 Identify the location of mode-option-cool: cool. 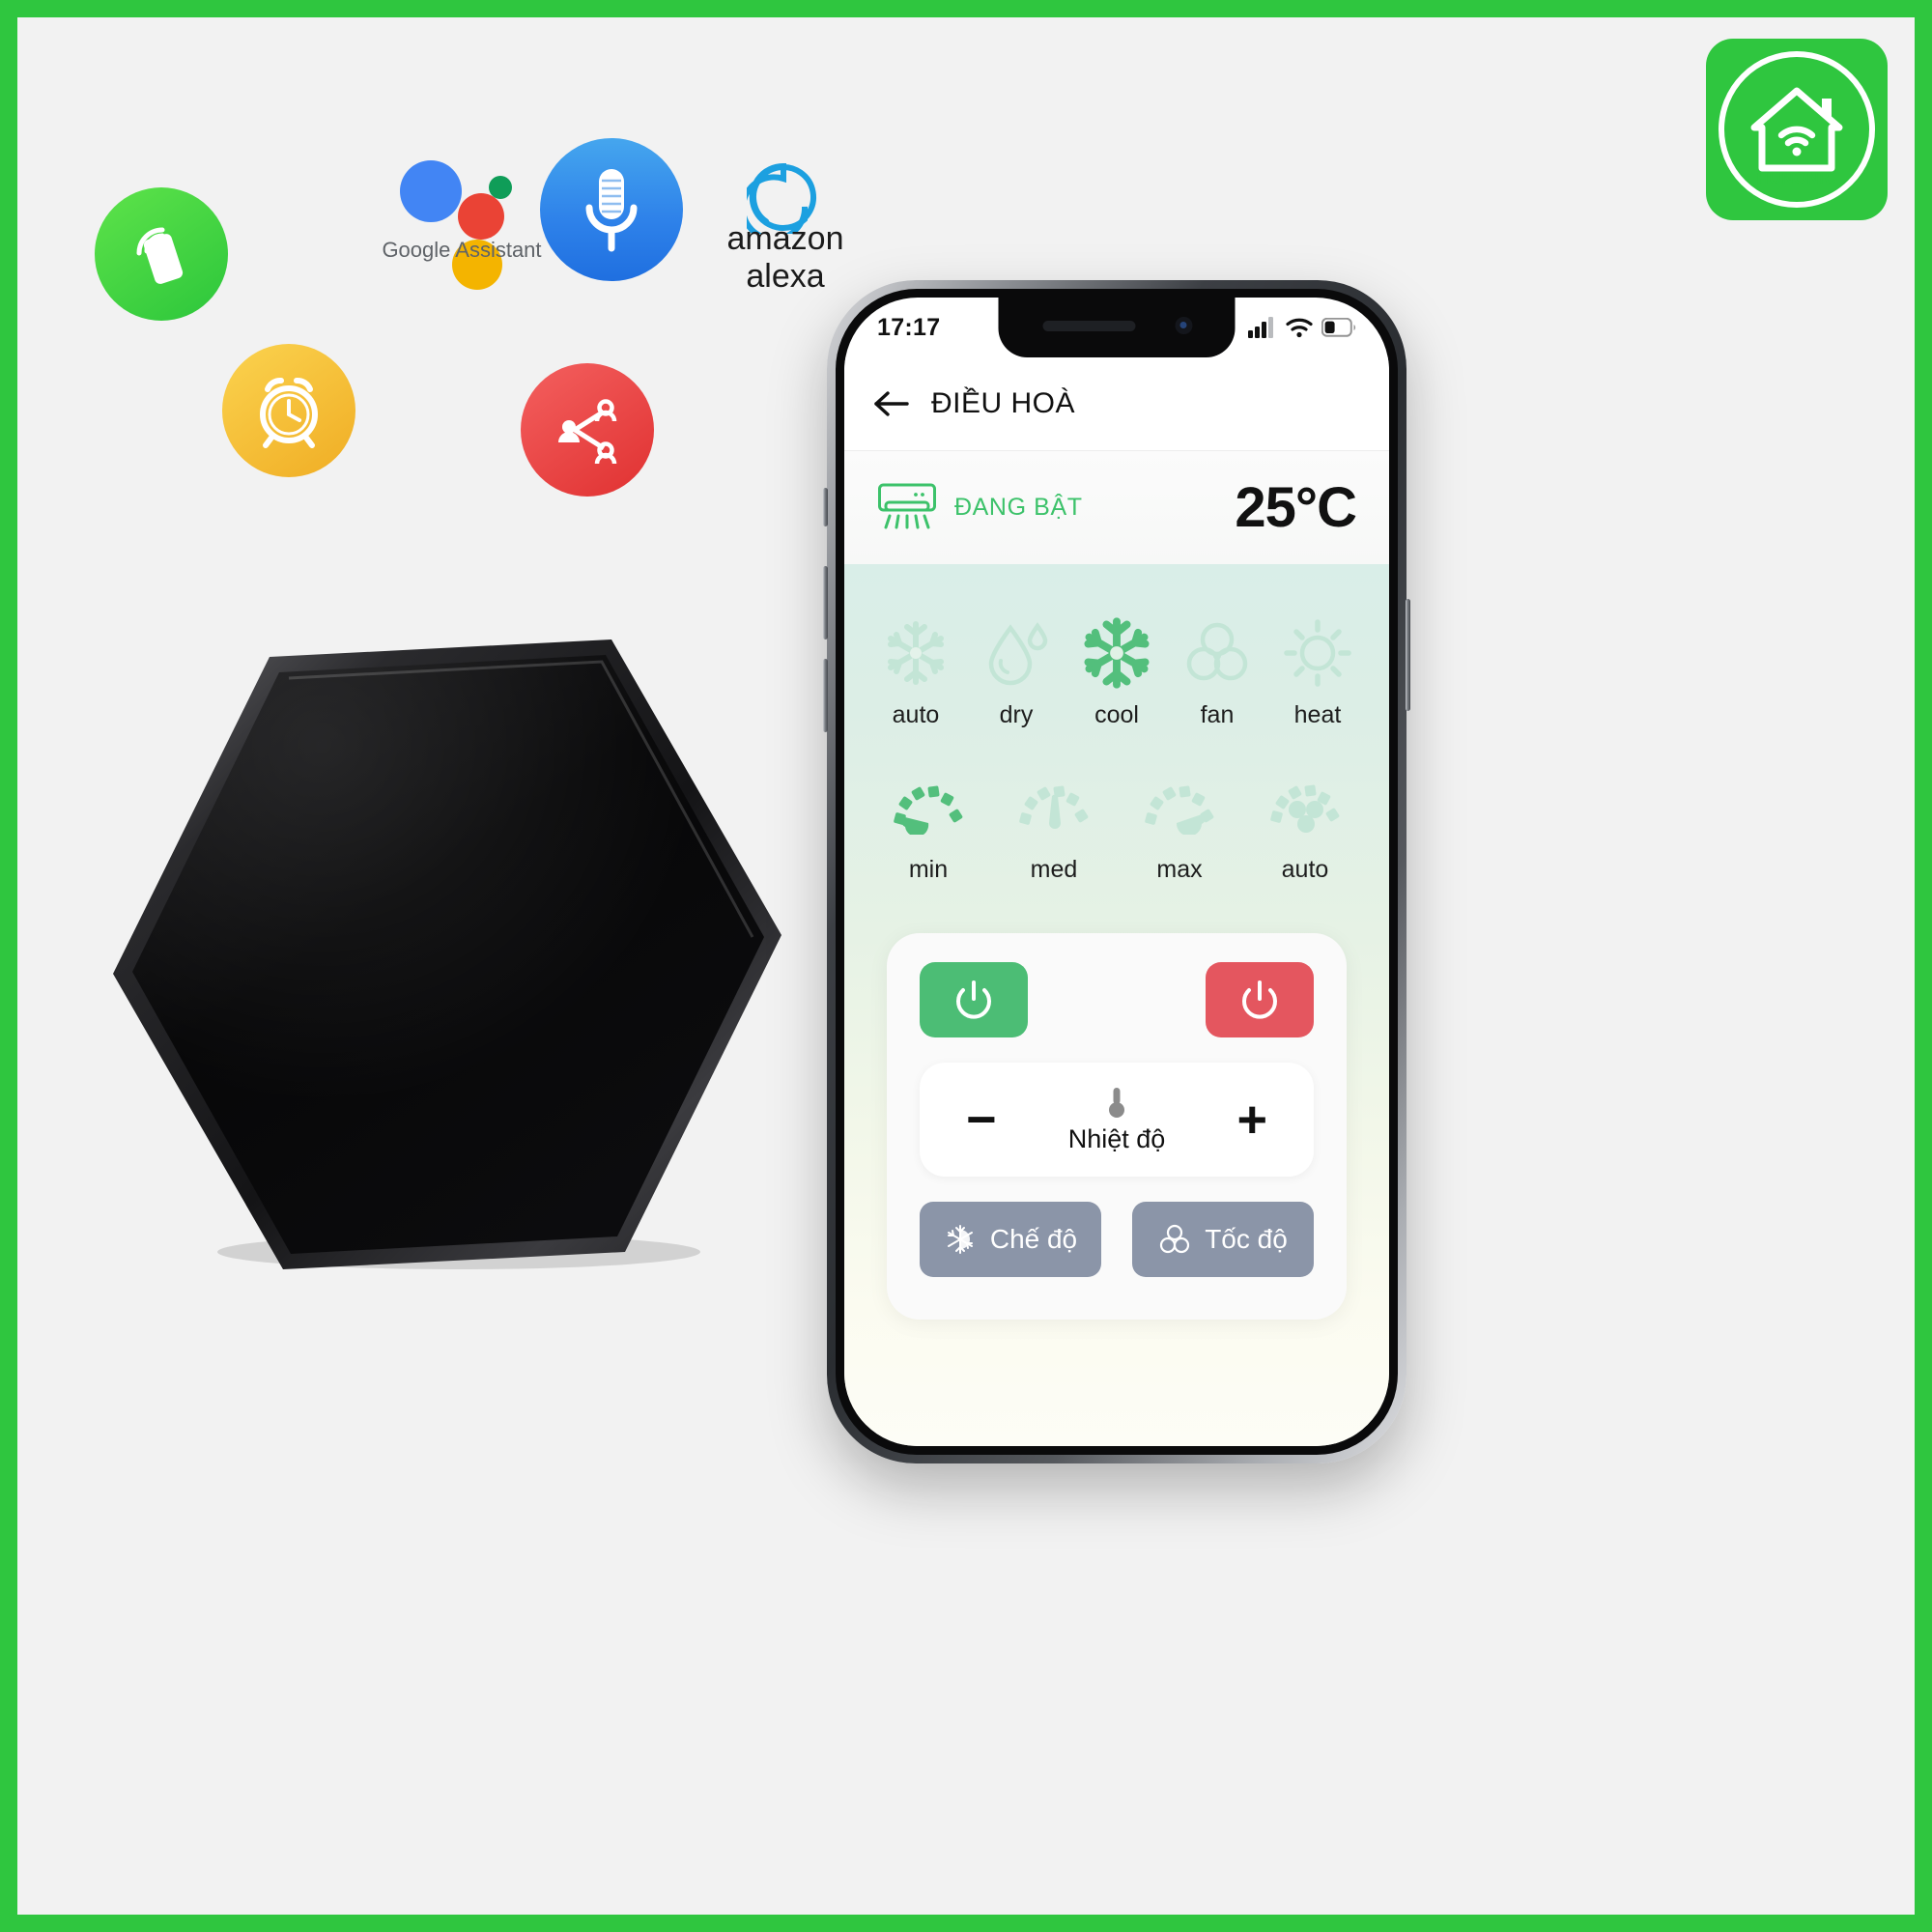
(1116, 671).